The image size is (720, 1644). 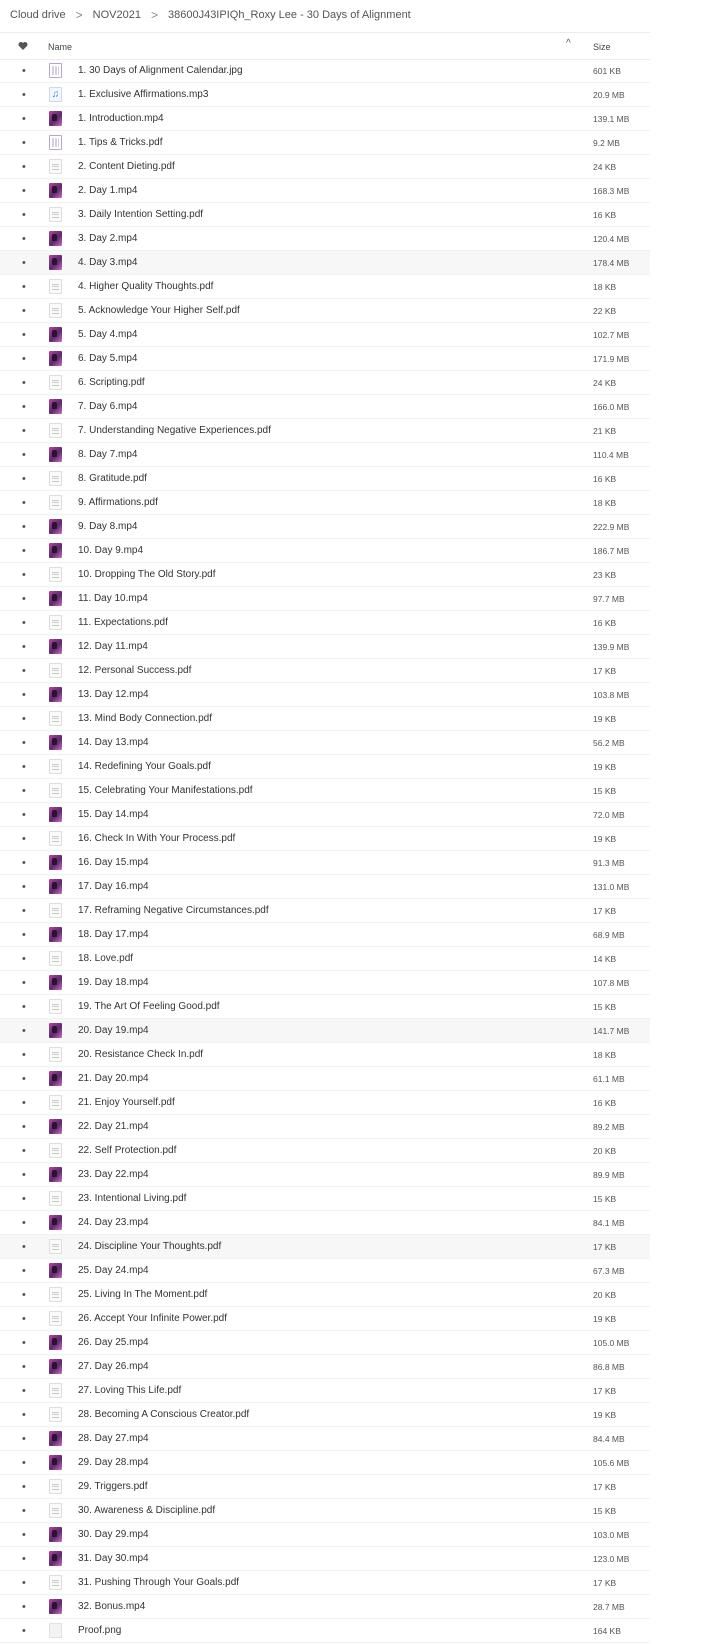 What do you see at coordinates (325, 1175) in the screenshot?
I see `file-row: • 23. Day 22.mp4 89.9 MB` at bounding box center [325, 1175].